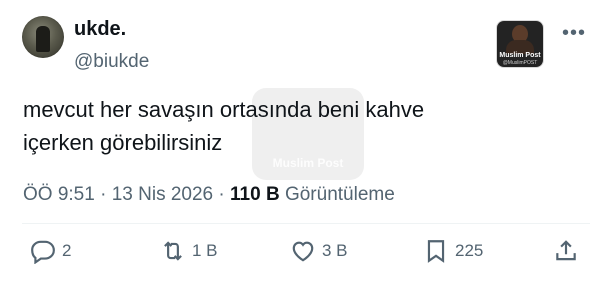 Image resolution: width=612 pixels, height=291 pixels. What do you see at coordinates (335, 250) in the screenshot?
I see `like-count: 3 B` at bounding box center [335, 250].